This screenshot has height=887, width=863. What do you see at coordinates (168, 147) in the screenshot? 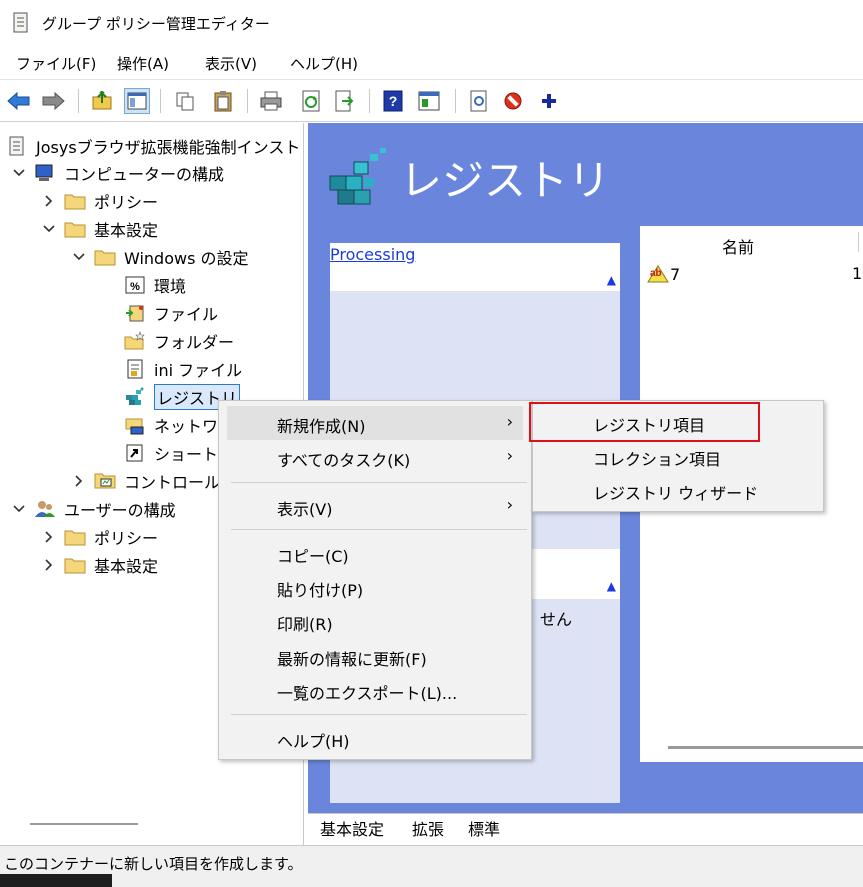
I see `tree-root-label: Josysブラウザ拡張機能強制インスト` at bounding box center [168, 147].